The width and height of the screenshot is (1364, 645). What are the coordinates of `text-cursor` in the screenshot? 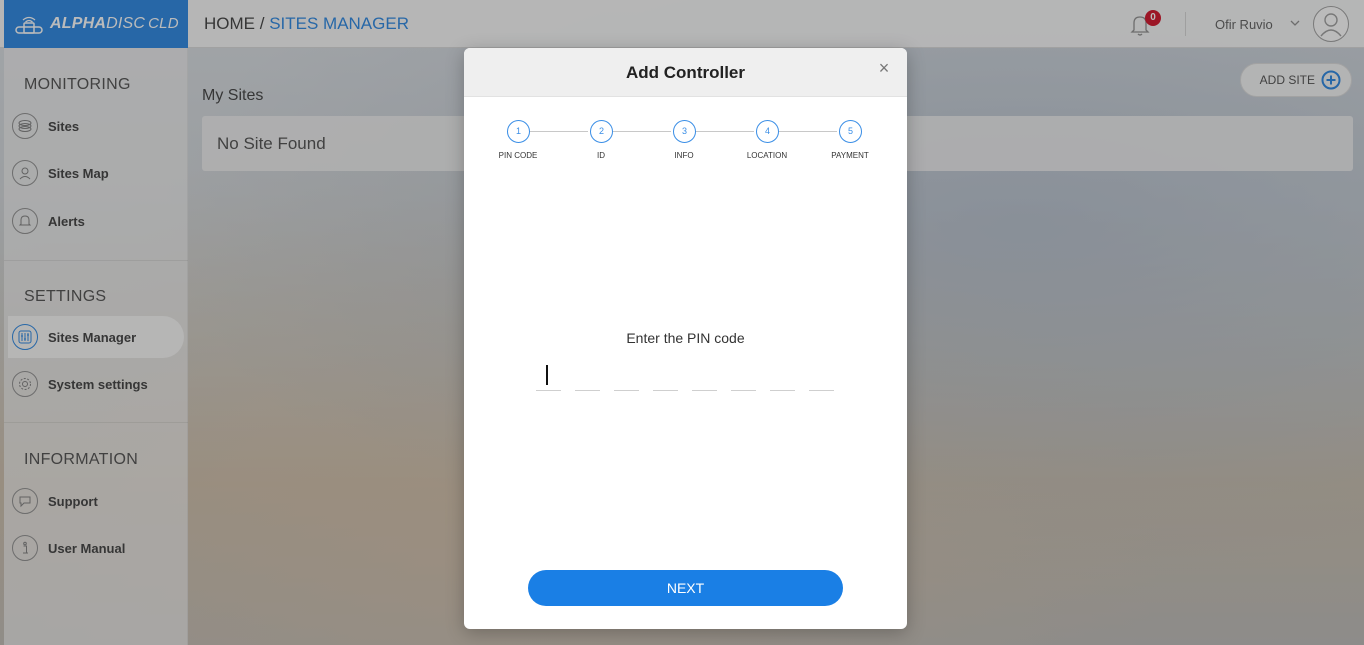 It's located at (547, 375).